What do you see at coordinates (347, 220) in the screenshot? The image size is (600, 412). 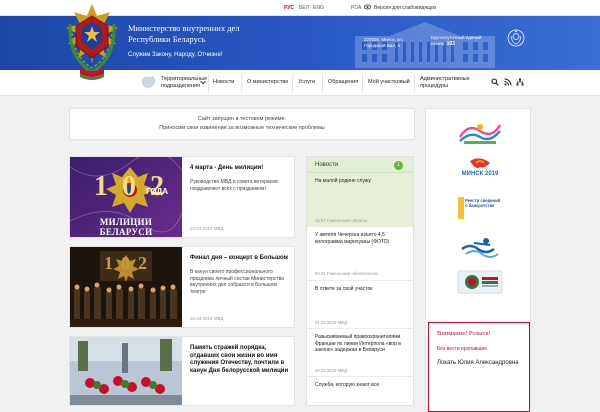 I see `news-feed-item-source: Гомельская область` at bounding box center [347, 220].